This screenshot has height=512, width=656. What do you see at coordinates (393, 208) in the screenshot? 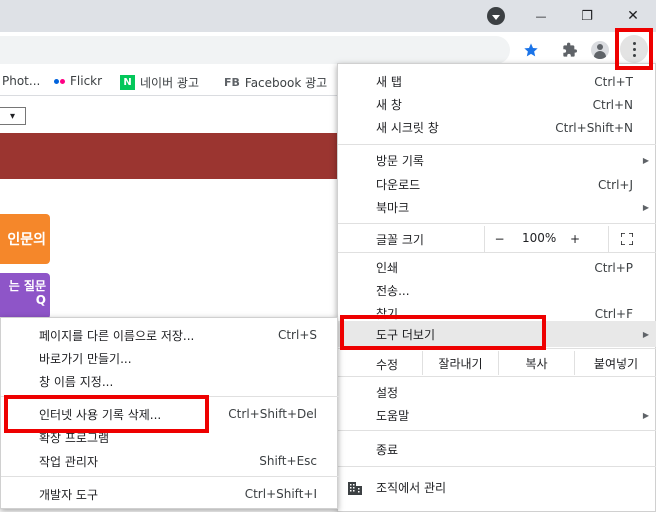
I see `menu-item-label: 북마크` at bounding box center [393, 208].